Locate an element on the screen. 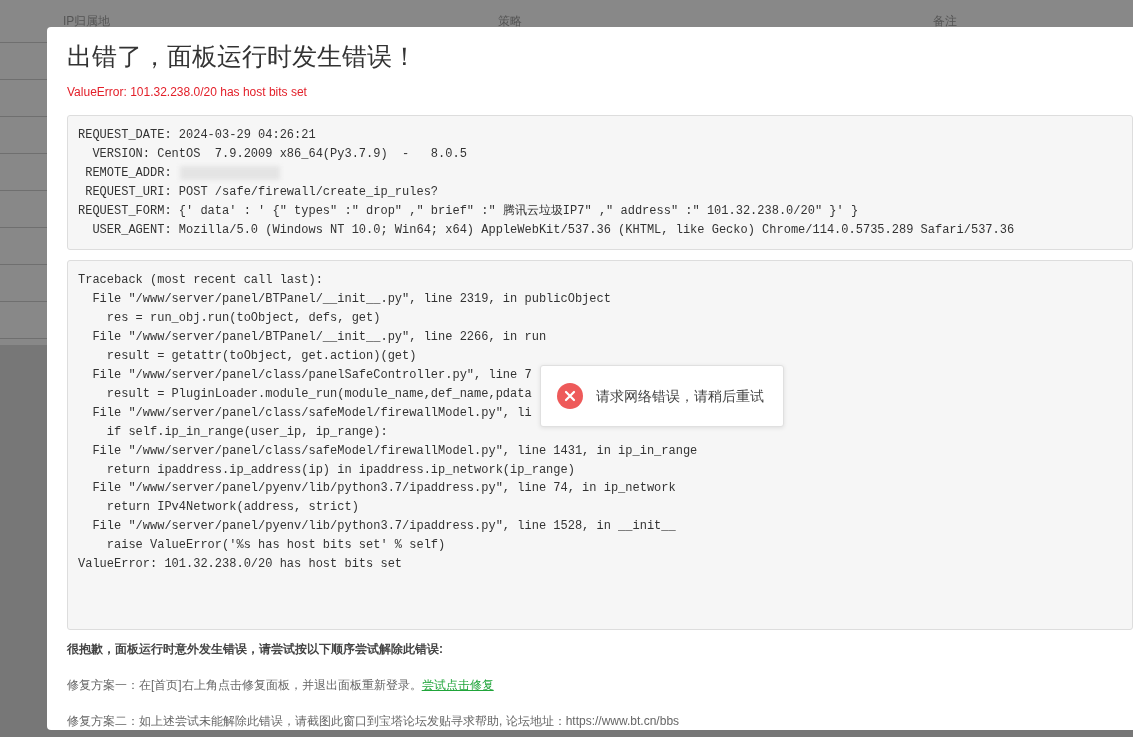 Image resolution: width=1133 pixels, height=737 pixels. fix-instruction: 修复方案二：如上述尝试未能解除此错误，请截图此窗口到宝塔论坛发贴寻求帮助, 论坛地址：https://www.bt.cn/bbs is located at coordinates (374, 721).